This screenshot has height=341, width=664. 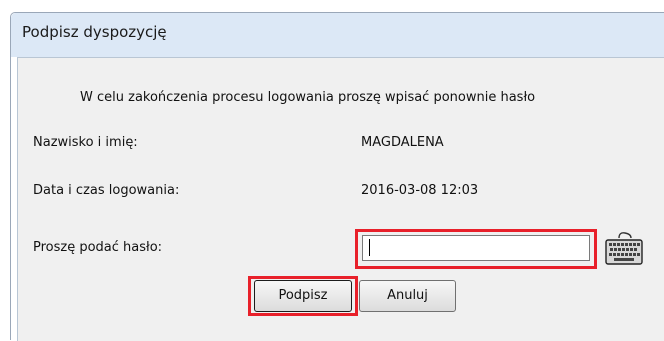 I want to click on password-input, so click(x=476, y=248).